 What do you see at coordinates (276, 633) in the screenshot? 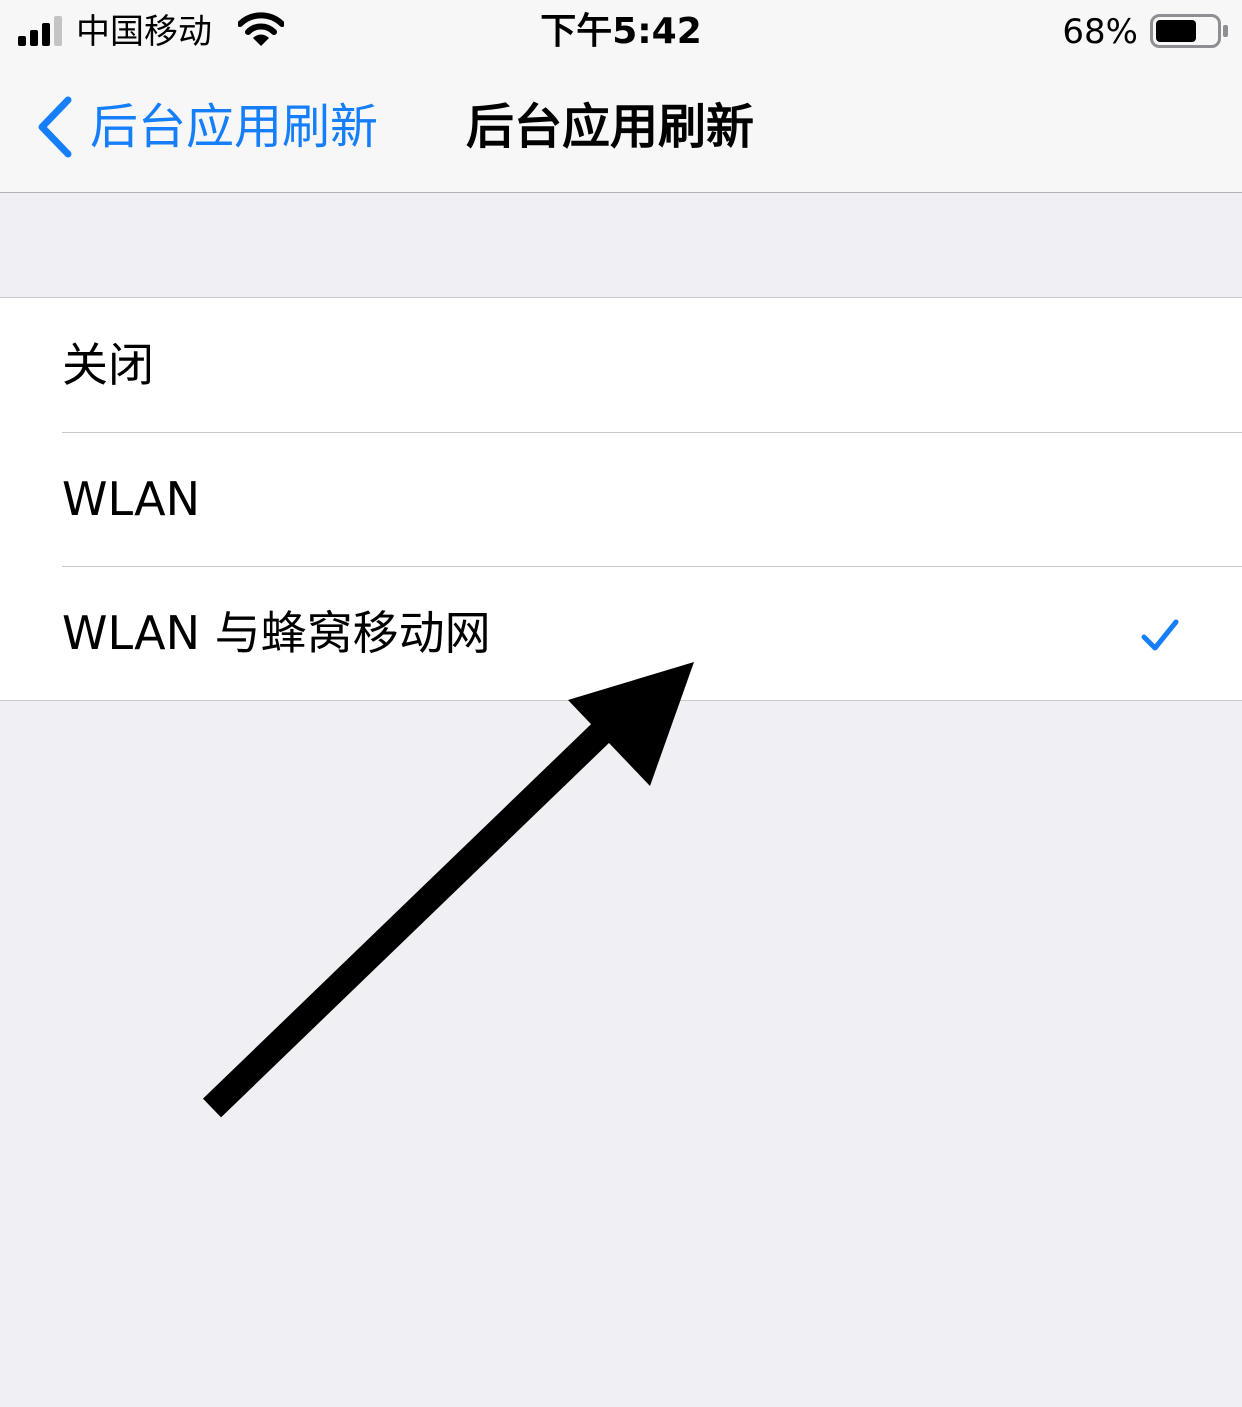
I see `option-label: WLAN 与蜂窝移动网` at bounding box center [276, 633].